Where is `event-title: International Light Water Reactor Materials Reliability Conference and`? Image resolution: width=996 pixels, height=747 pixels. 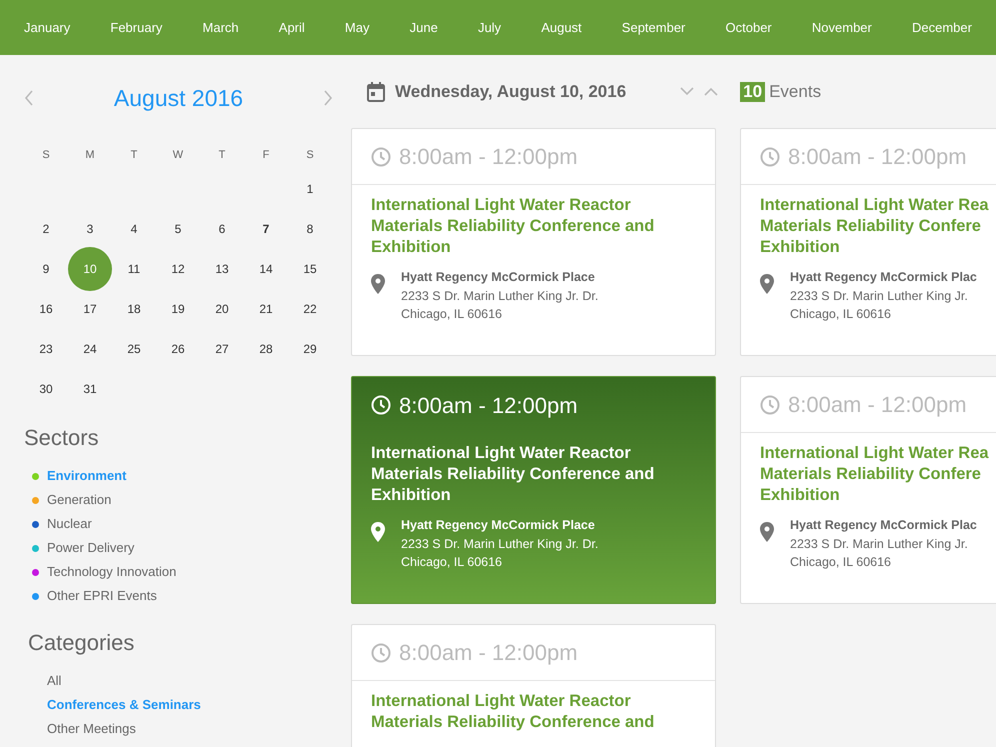
event-title: International Light Water Reactor Materials Reliability Conference and is located at coordinates (513, 712).